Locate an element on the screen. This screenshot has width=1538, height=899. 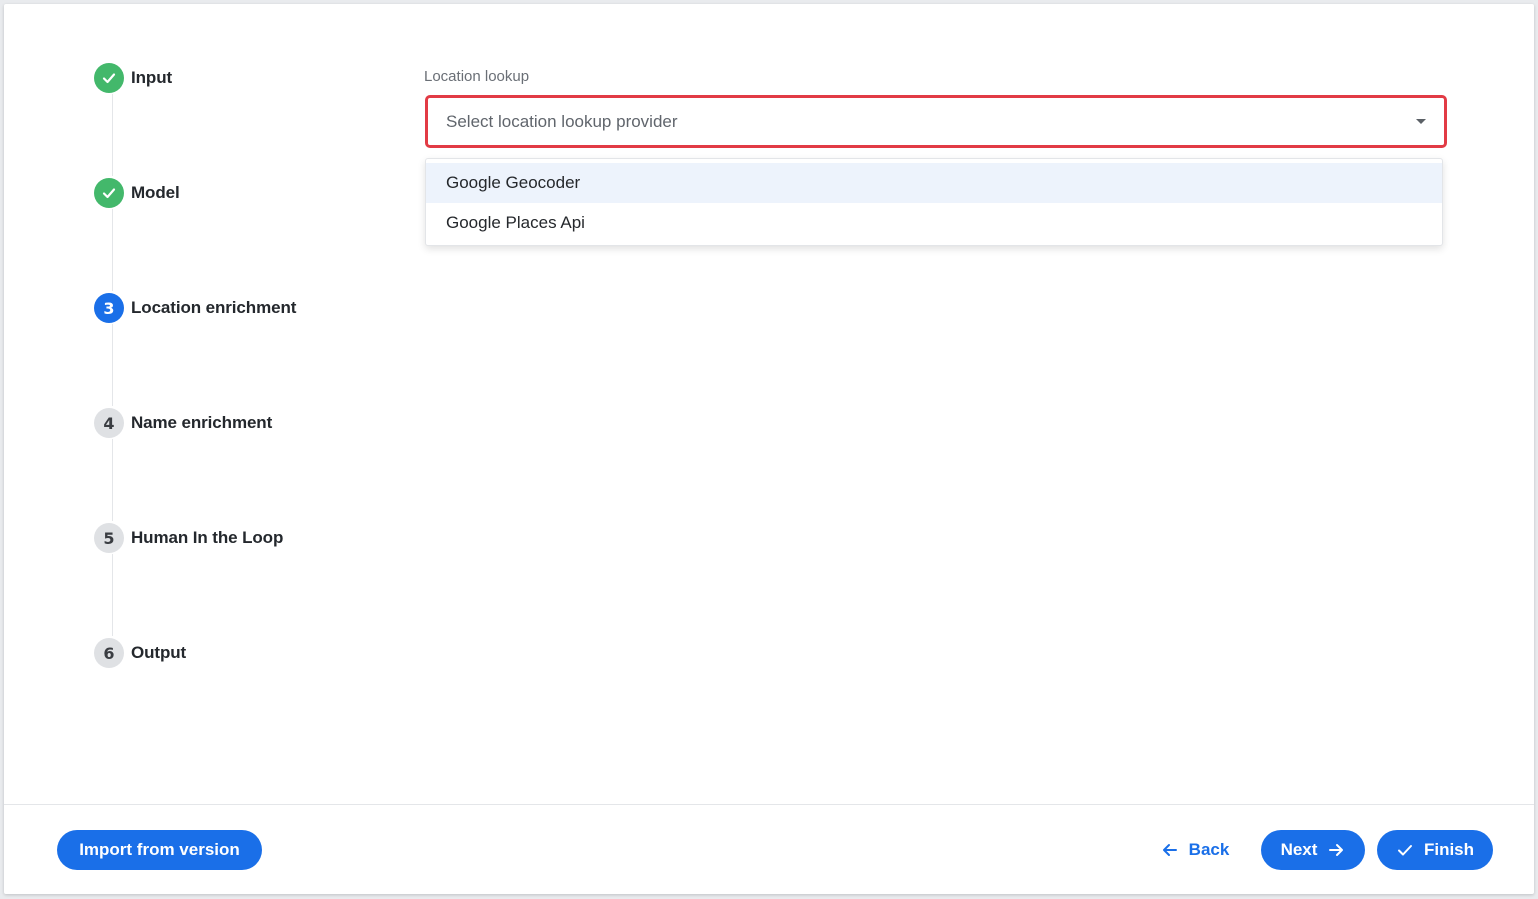
step-human-in-the-loop: 5 Human In the Loop is located at coordinates (188, 538).